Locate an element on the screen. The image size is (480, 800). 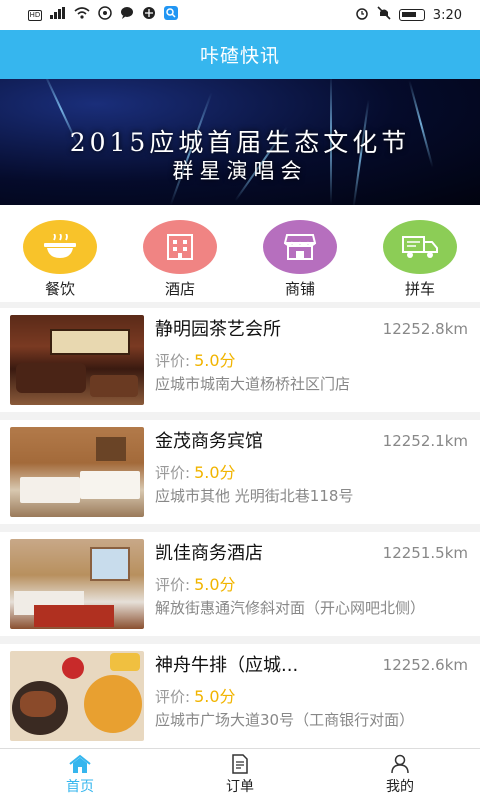
clock: 3:20 is located at coordinates (447, 15).